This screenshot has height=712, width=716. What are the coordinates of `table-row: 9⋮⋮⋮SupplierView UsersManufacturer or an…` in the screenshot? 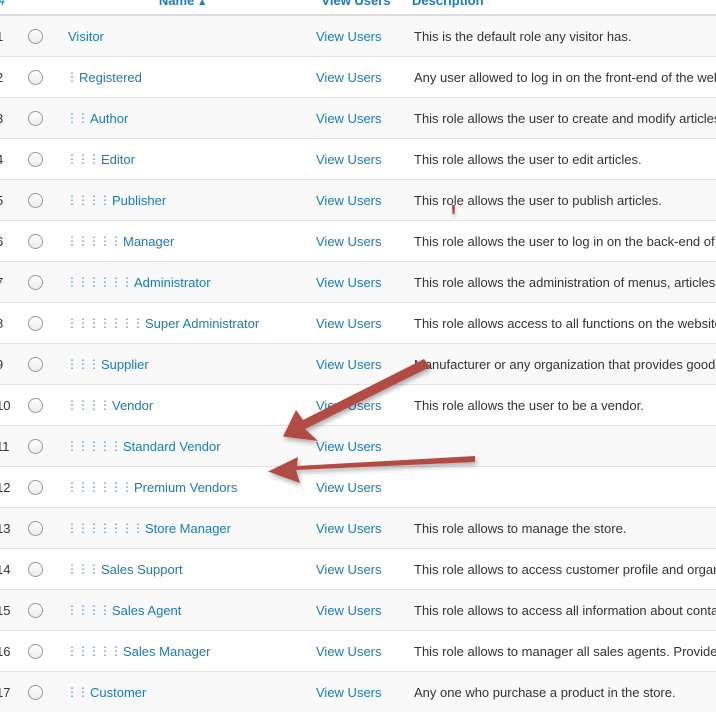 It's located at (358, 364).